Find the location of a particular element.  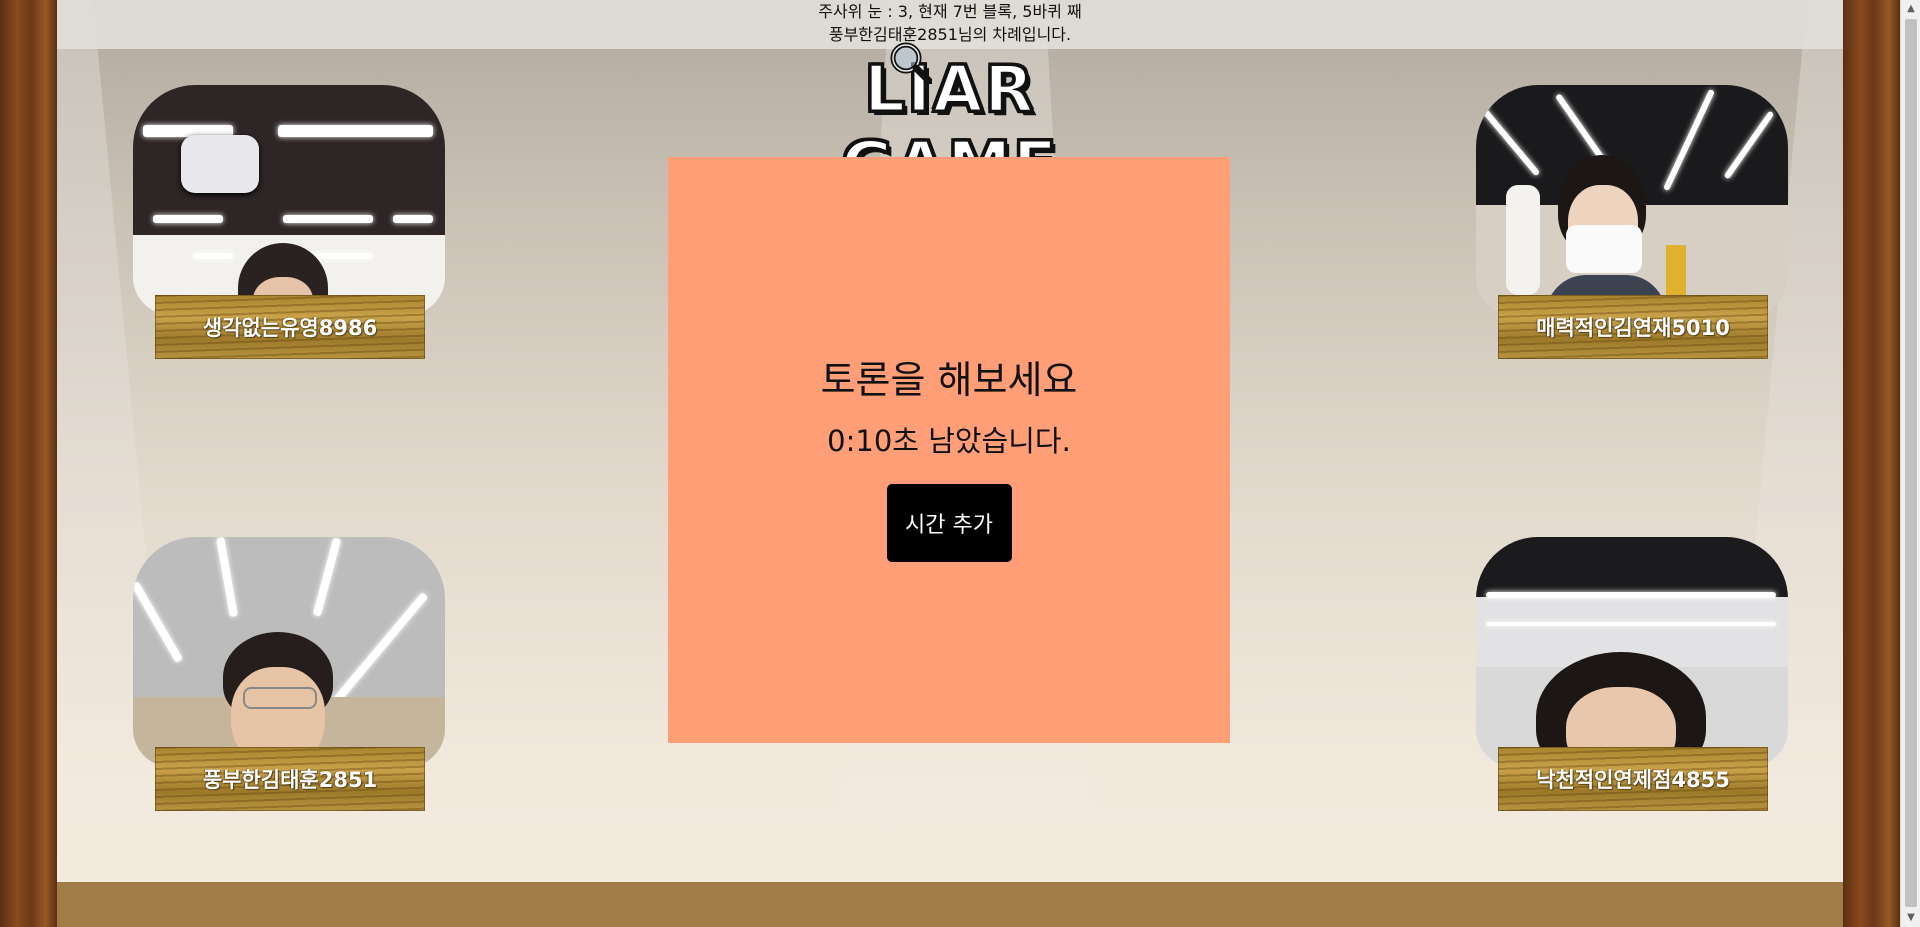

panel-title: 토론을 해보세요 is located at coordinates (949, 379).